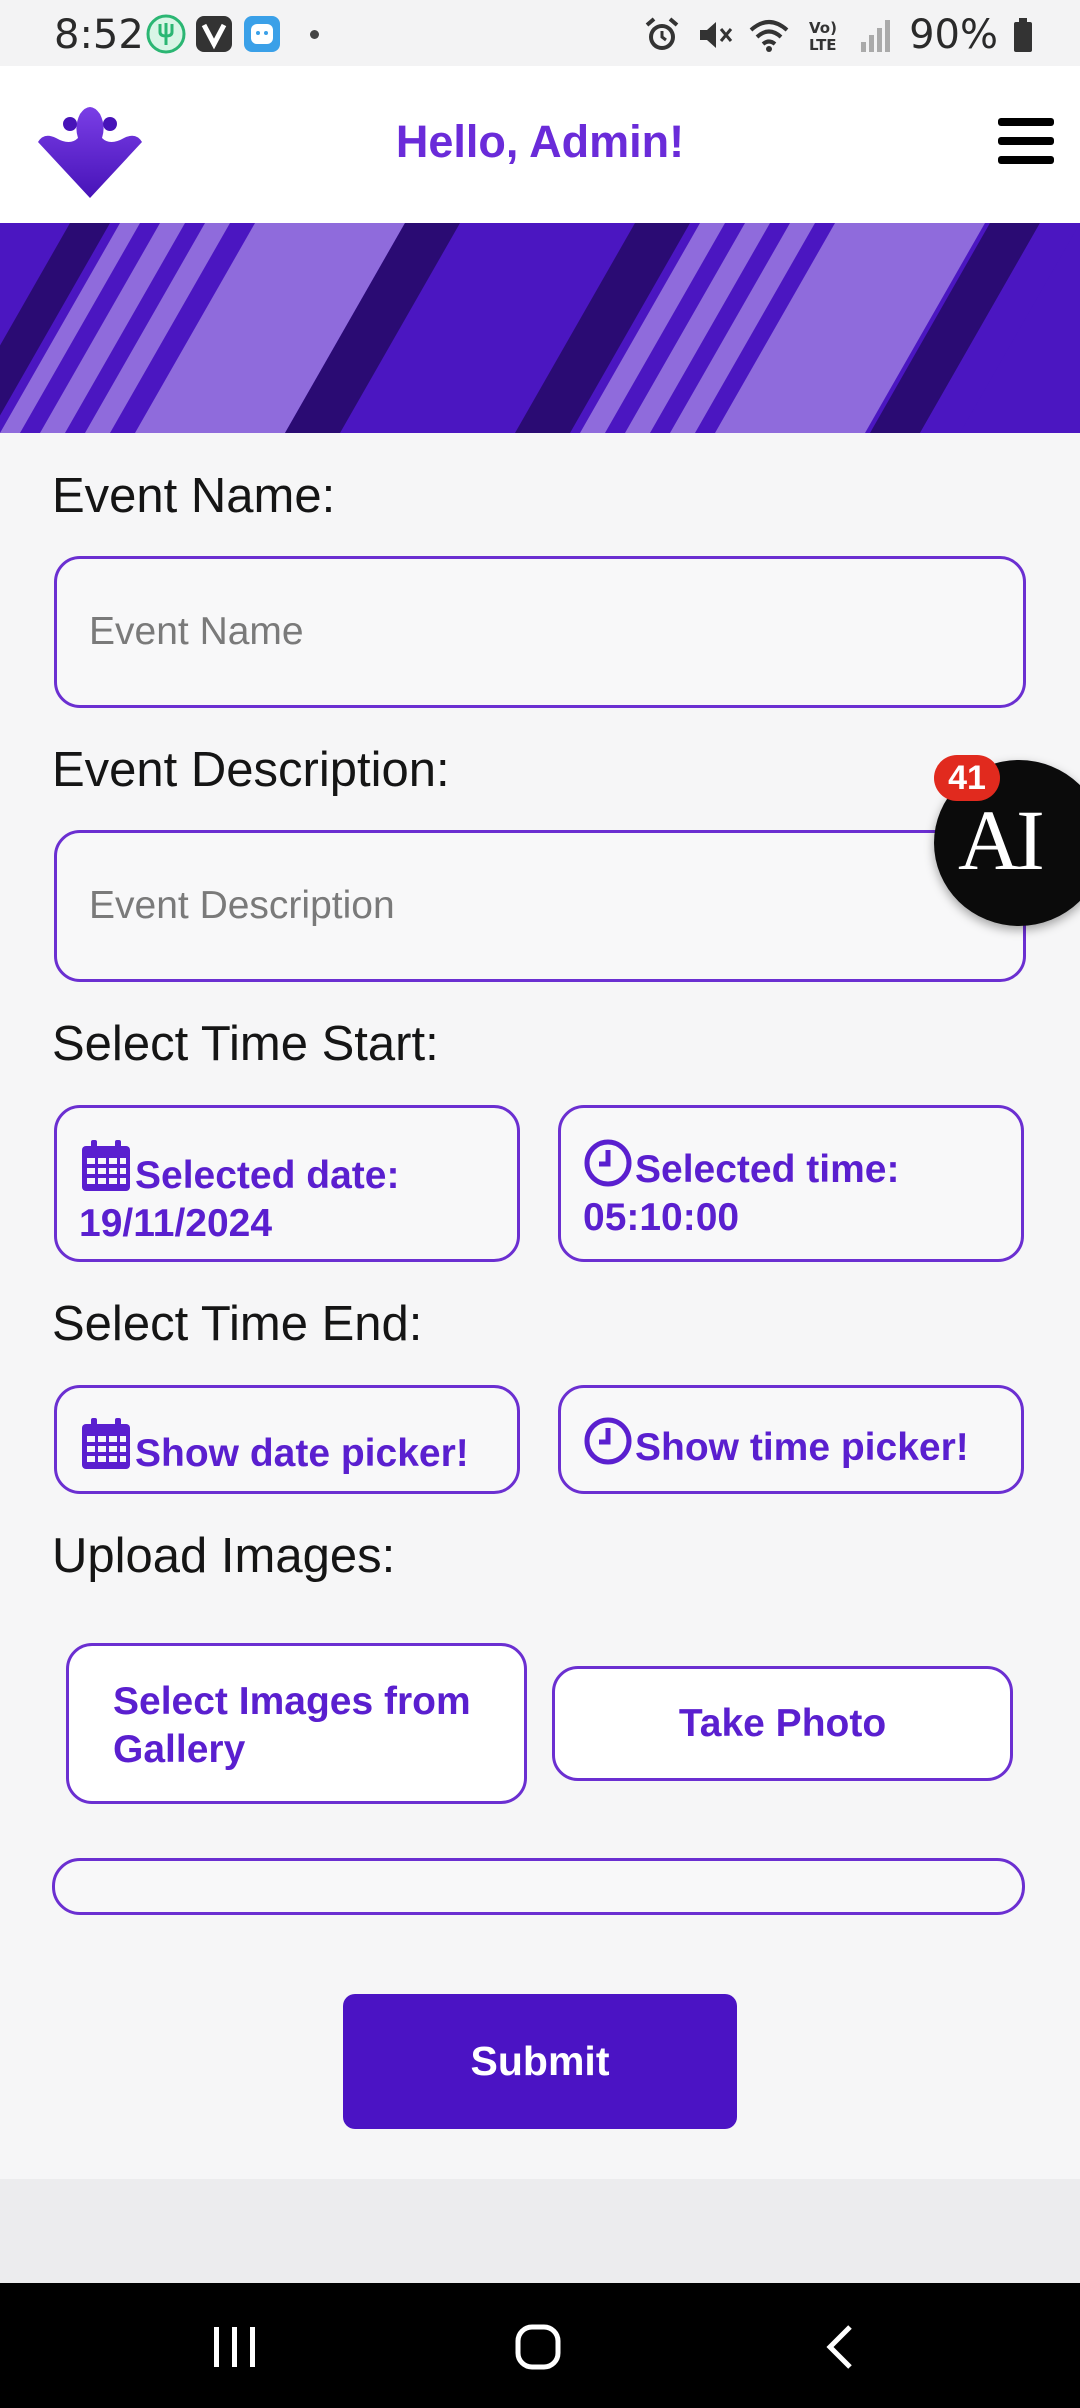 Image resolution: width=1080 pixels, height=2408 pixels. Describe the element at coordinates (237, 1324) in the screenshot. I see `time-end-label: Select Time End:` at that location.